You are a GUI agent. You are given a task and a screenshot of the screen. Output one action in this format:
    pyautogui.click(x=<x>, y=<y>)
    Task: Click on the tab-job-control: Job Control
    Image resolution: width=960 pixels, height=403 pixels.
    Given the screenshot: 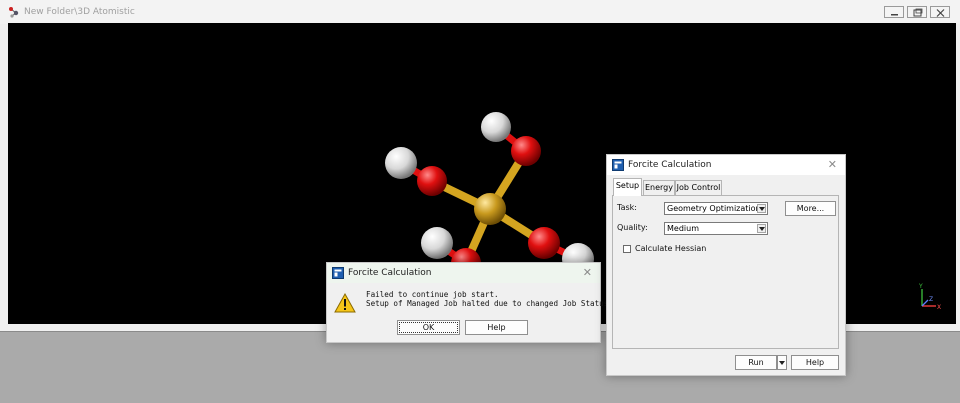 What is the action you would take?
    pyautogui.click(x=698, y=187)
    